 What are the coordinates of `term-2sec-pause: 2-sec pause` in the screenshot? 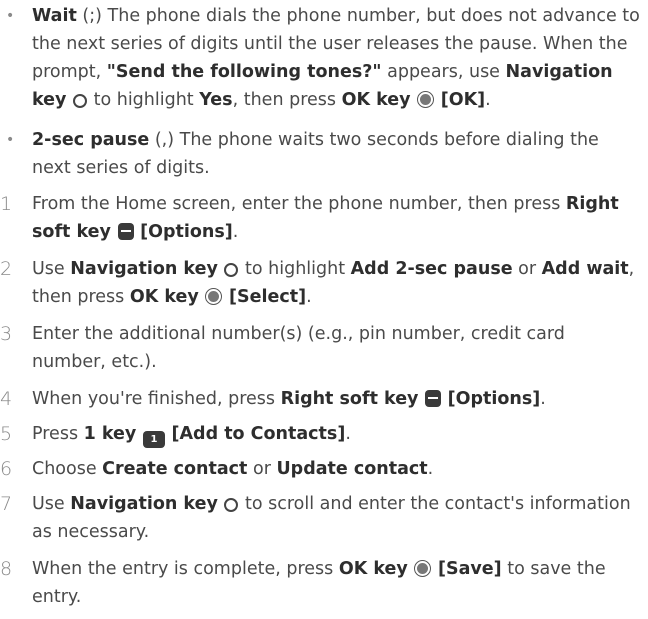 It's located at (91, 140).